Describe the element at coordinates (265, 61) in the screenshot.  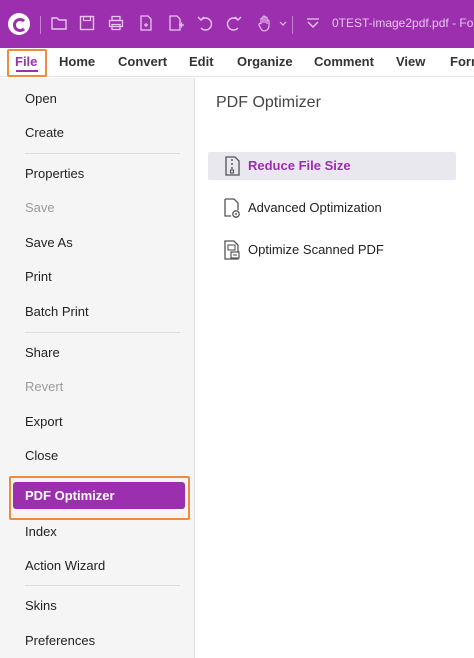
I see `tab-organize: Organize` at that location.